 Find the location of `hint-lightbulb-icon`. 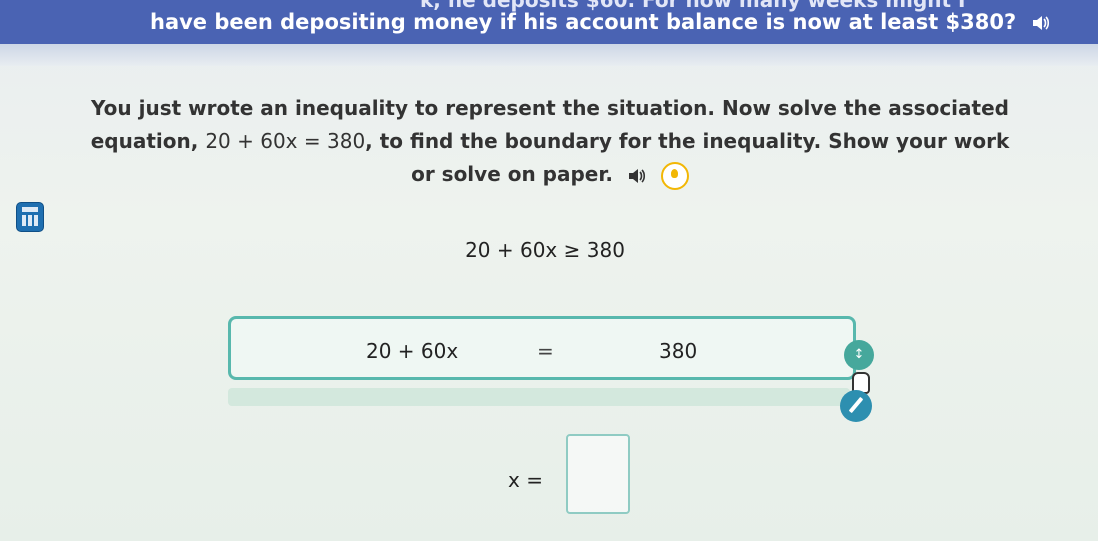

hint-lightbulb-icon is located at coordinates (674, 175).